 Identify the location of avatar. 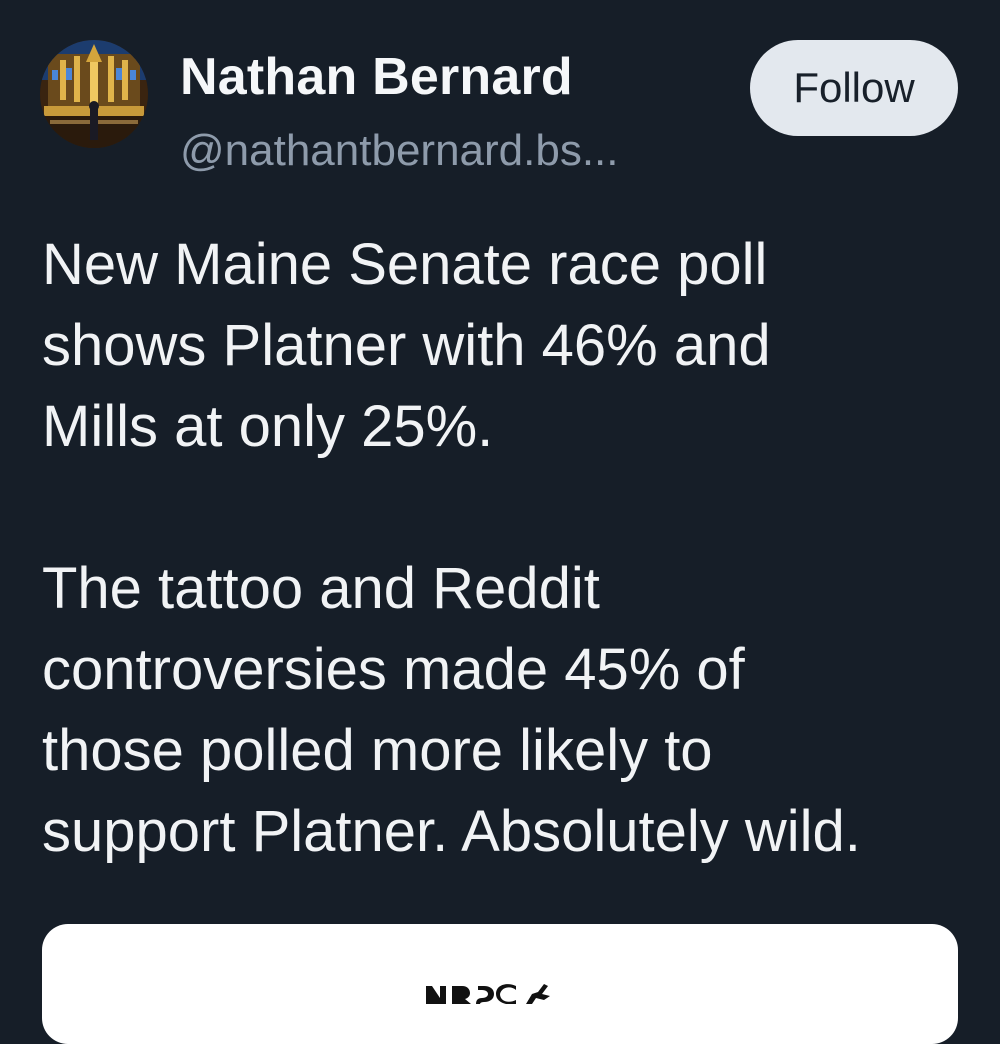
(94, 94).